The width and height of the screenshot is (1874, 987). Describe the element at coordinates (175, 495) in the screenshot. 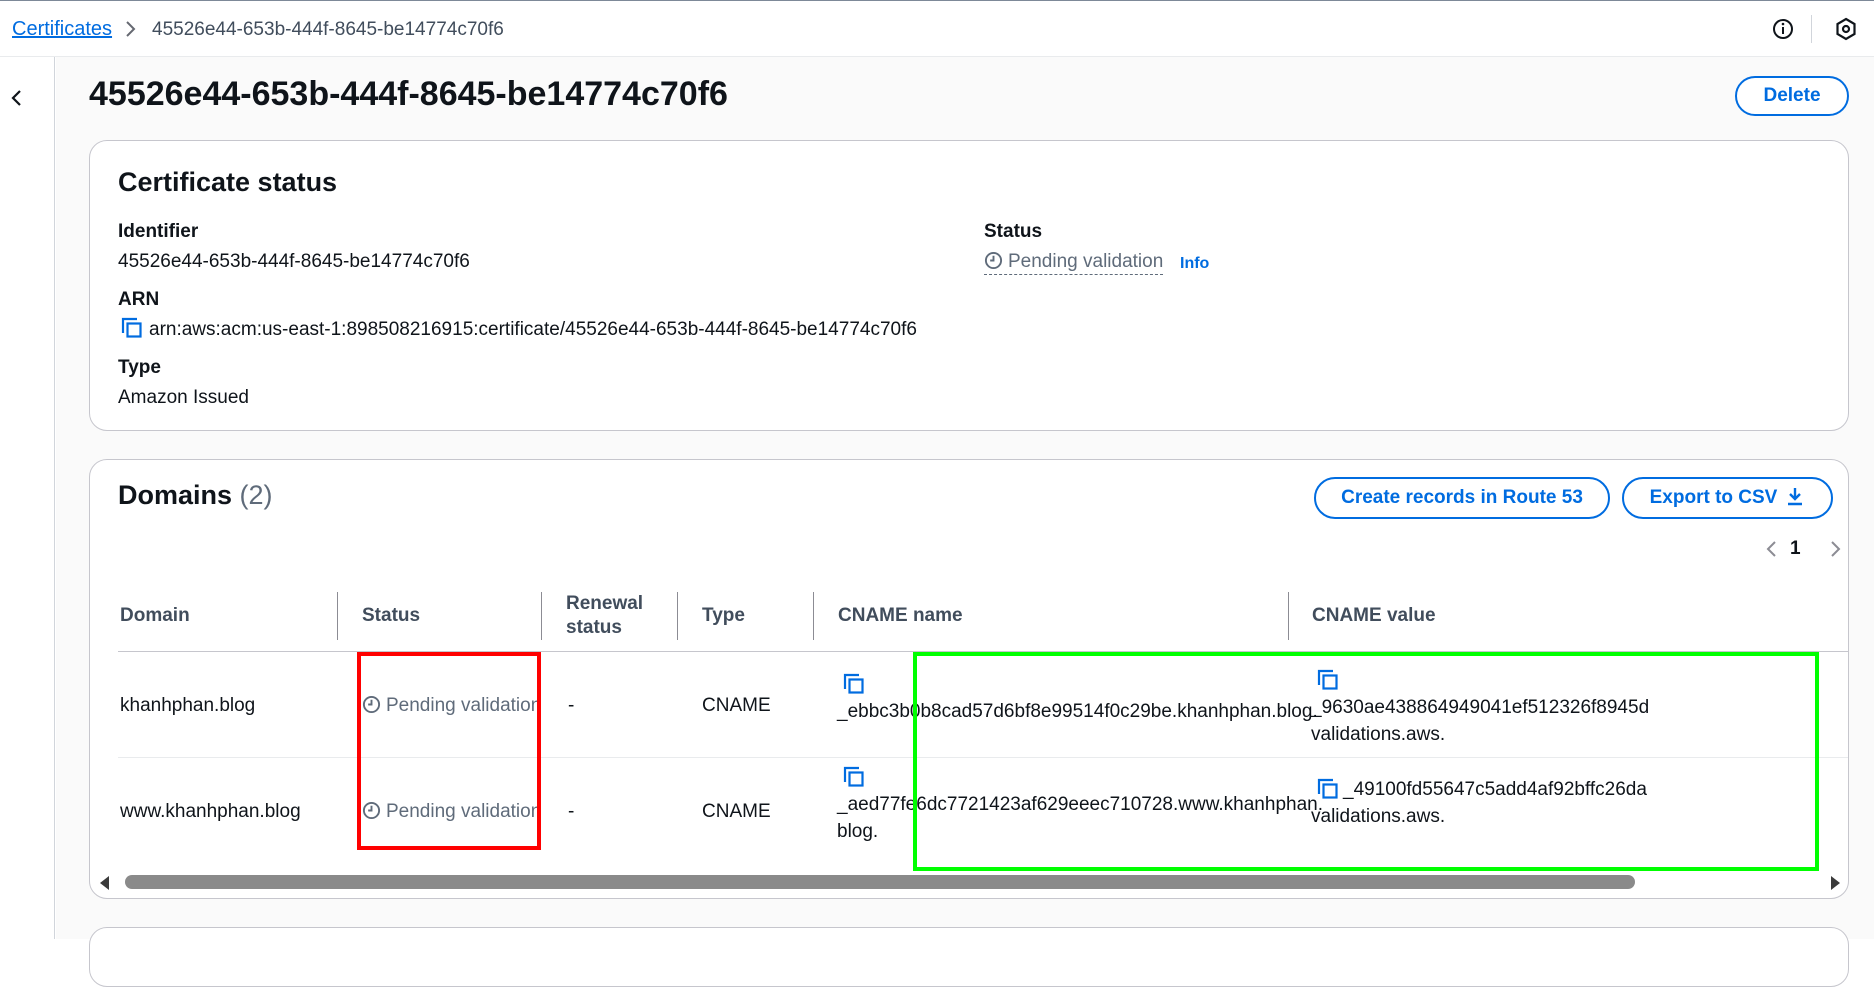

I see `domains-title-text: Domains` at that location.